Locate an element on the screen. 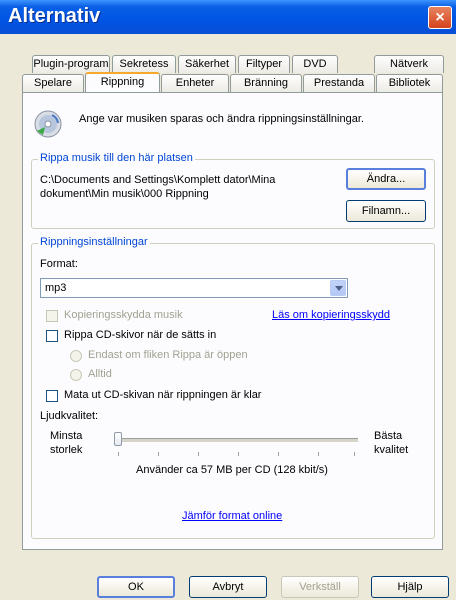 The height and width of the screenshot is (600, 456). cd-rip-icon is located at coordinates (48, 124).